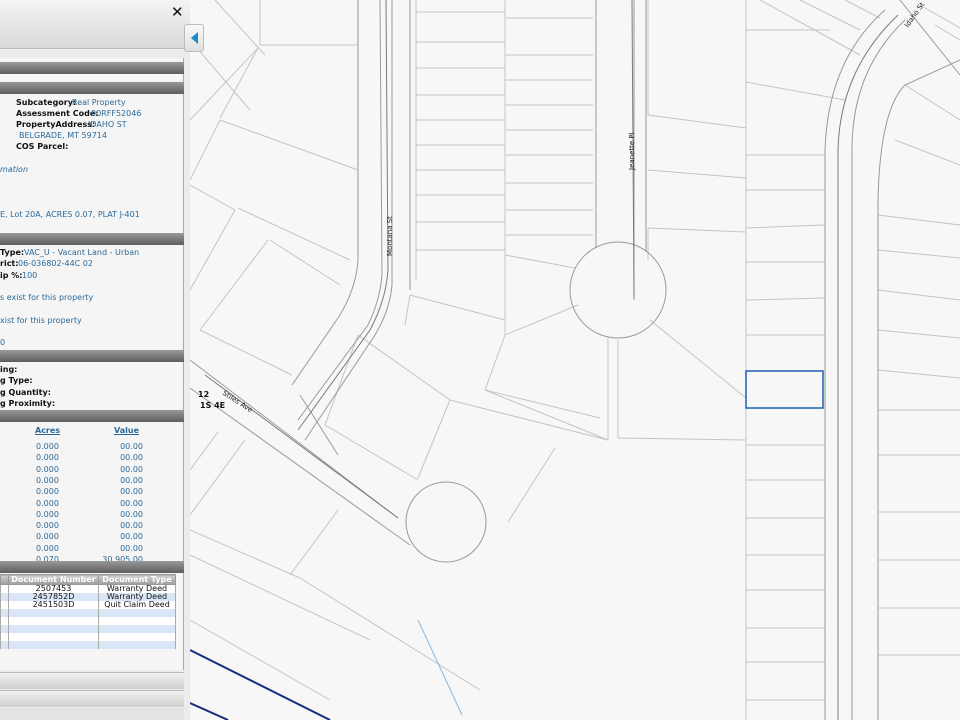  I want to click on section-bar-general, so click(92, 68).